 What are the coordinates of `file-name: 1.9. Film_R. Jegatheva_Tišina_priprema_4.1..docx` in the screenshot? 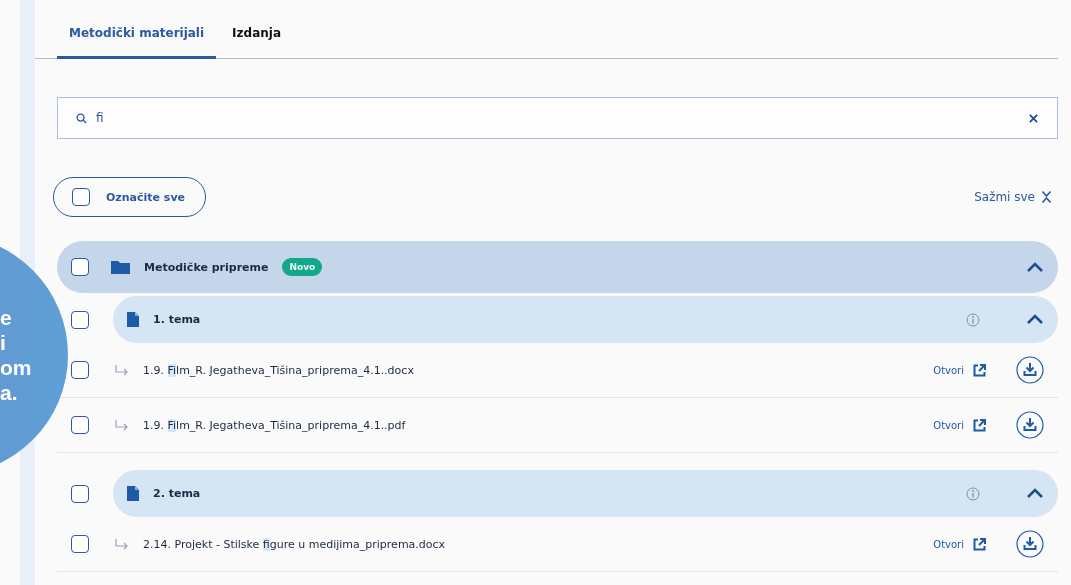 It's located at (278, 370).